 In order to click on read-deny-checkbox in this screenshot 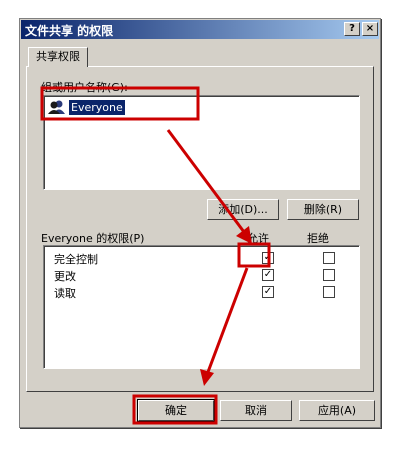, I will do `click(329, 292)`.